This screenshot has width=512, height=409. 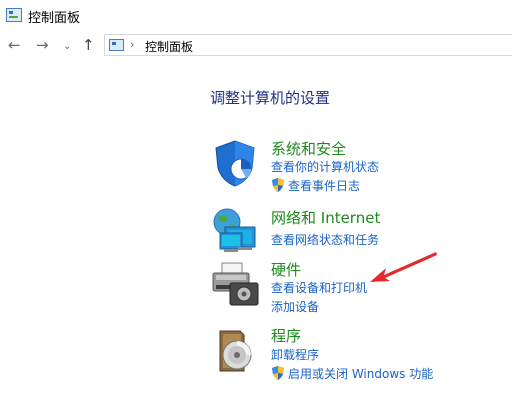 What do you see at coordinates (325, 239) in the screenshot?
I see `link-view-network-status: 查看网络状态和任务` at bounding box center [325, 239].